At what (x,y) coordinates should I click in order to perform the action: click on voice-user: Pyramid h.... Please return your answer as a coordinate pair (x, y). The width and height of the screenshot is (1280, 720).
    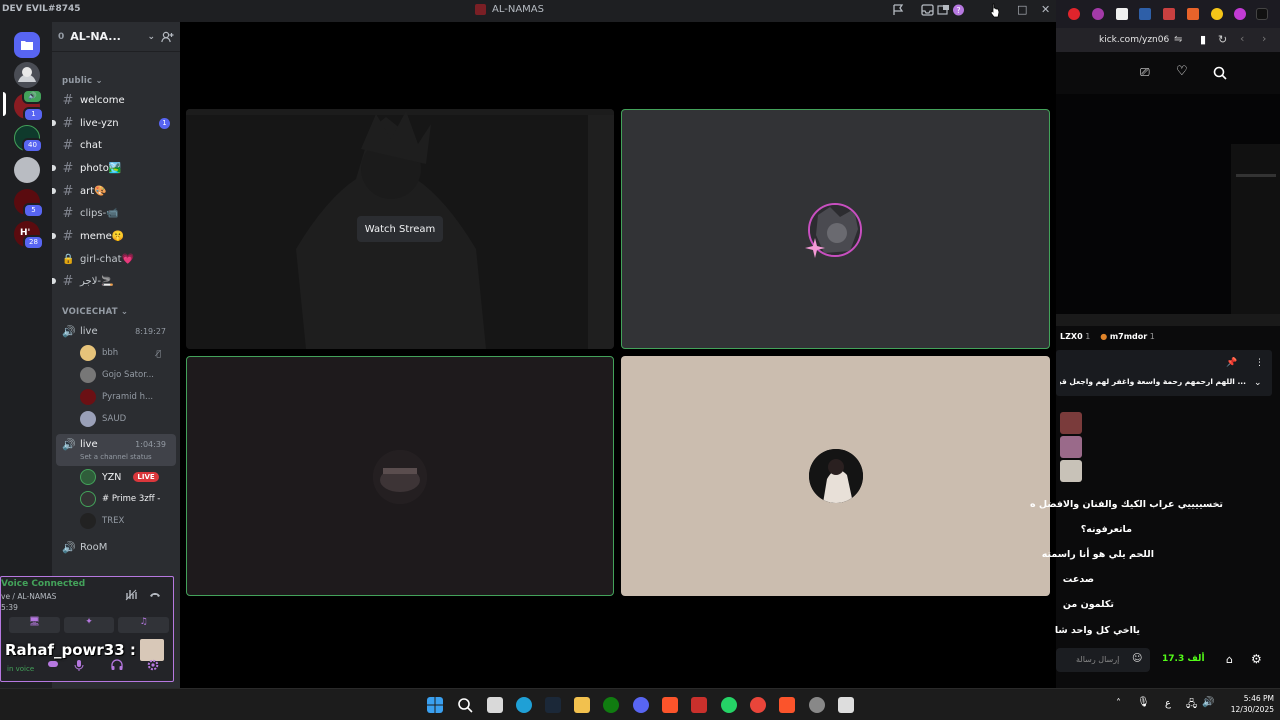
    Looking at the image, I should click on (116, 397).